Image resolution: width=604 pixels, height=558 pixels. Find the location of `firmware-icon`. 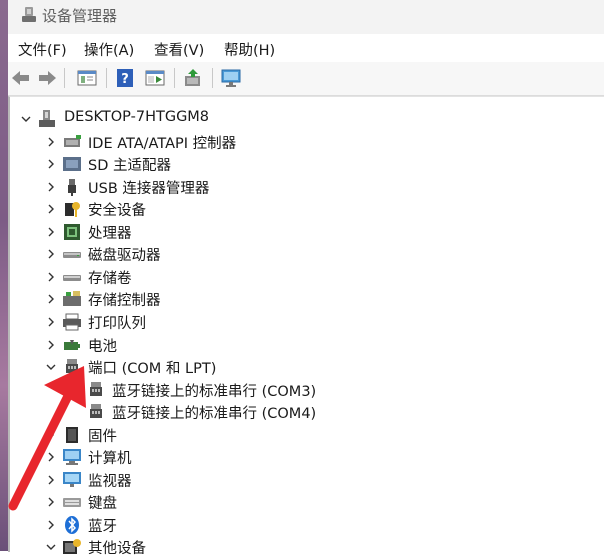

firmware-icon is located at coordinates (72, 434).